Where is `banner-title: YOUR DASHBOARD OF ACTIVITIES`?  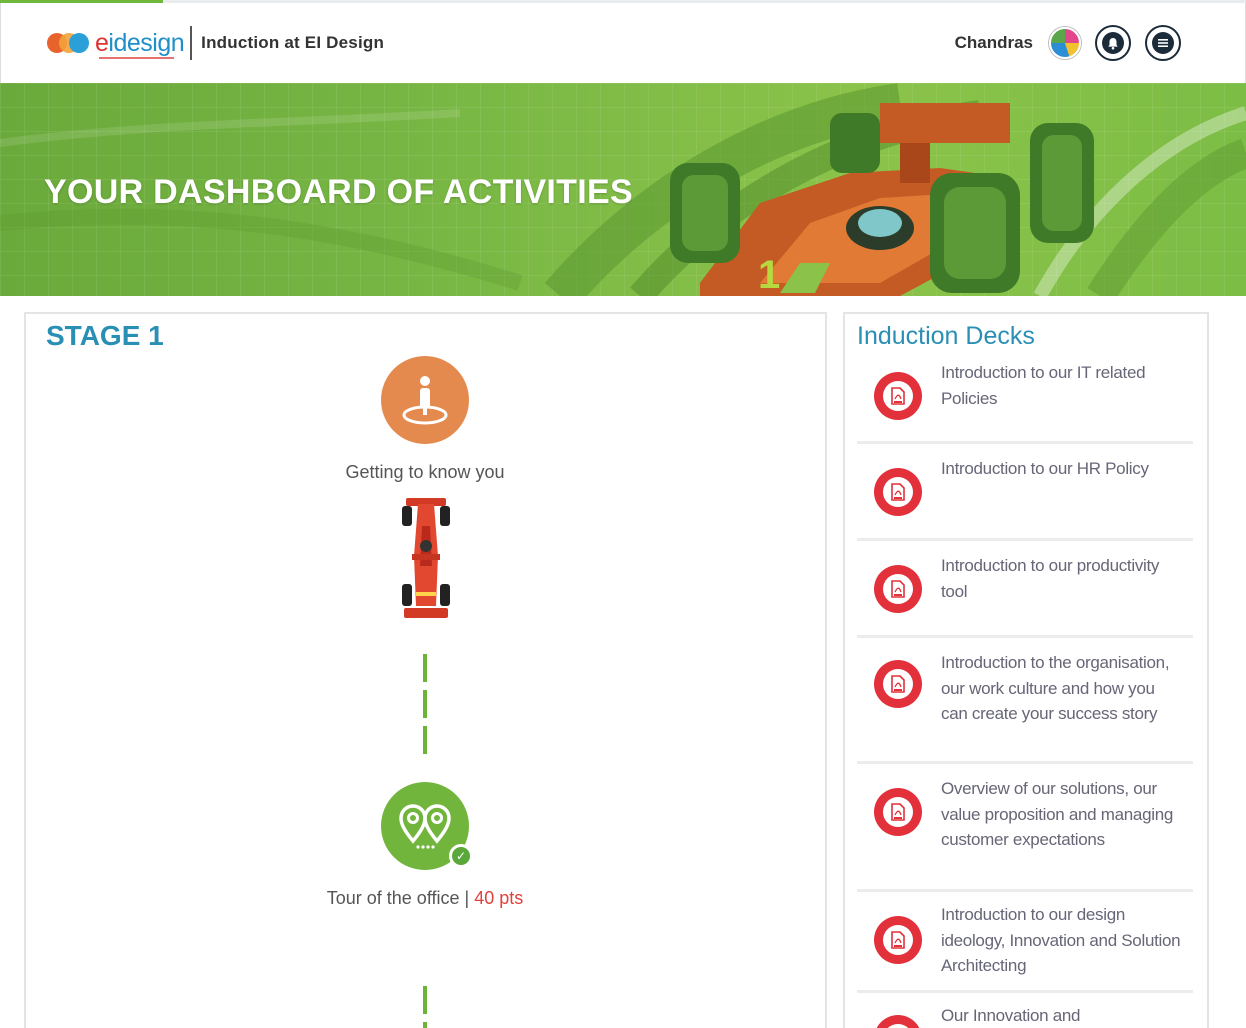
banner-title: YOUR DASHBOARD OF ACTIVITIES is located at coordinates (338, 192).